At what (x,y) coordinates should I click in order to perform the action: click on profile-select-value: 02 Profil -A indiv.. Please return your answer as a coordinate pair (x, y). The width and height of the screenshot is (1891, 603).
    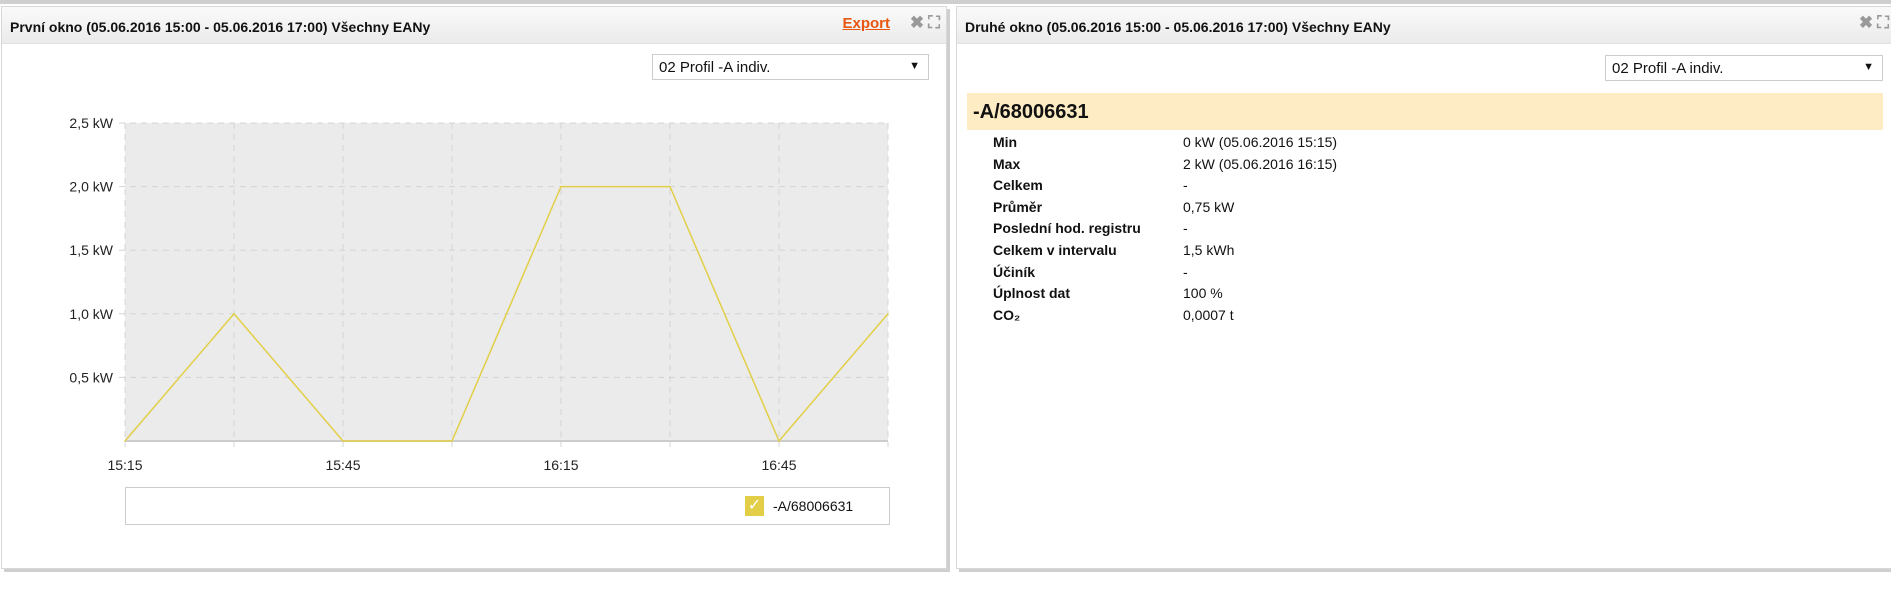
    Looking at the image, I should click on (1668, 68).